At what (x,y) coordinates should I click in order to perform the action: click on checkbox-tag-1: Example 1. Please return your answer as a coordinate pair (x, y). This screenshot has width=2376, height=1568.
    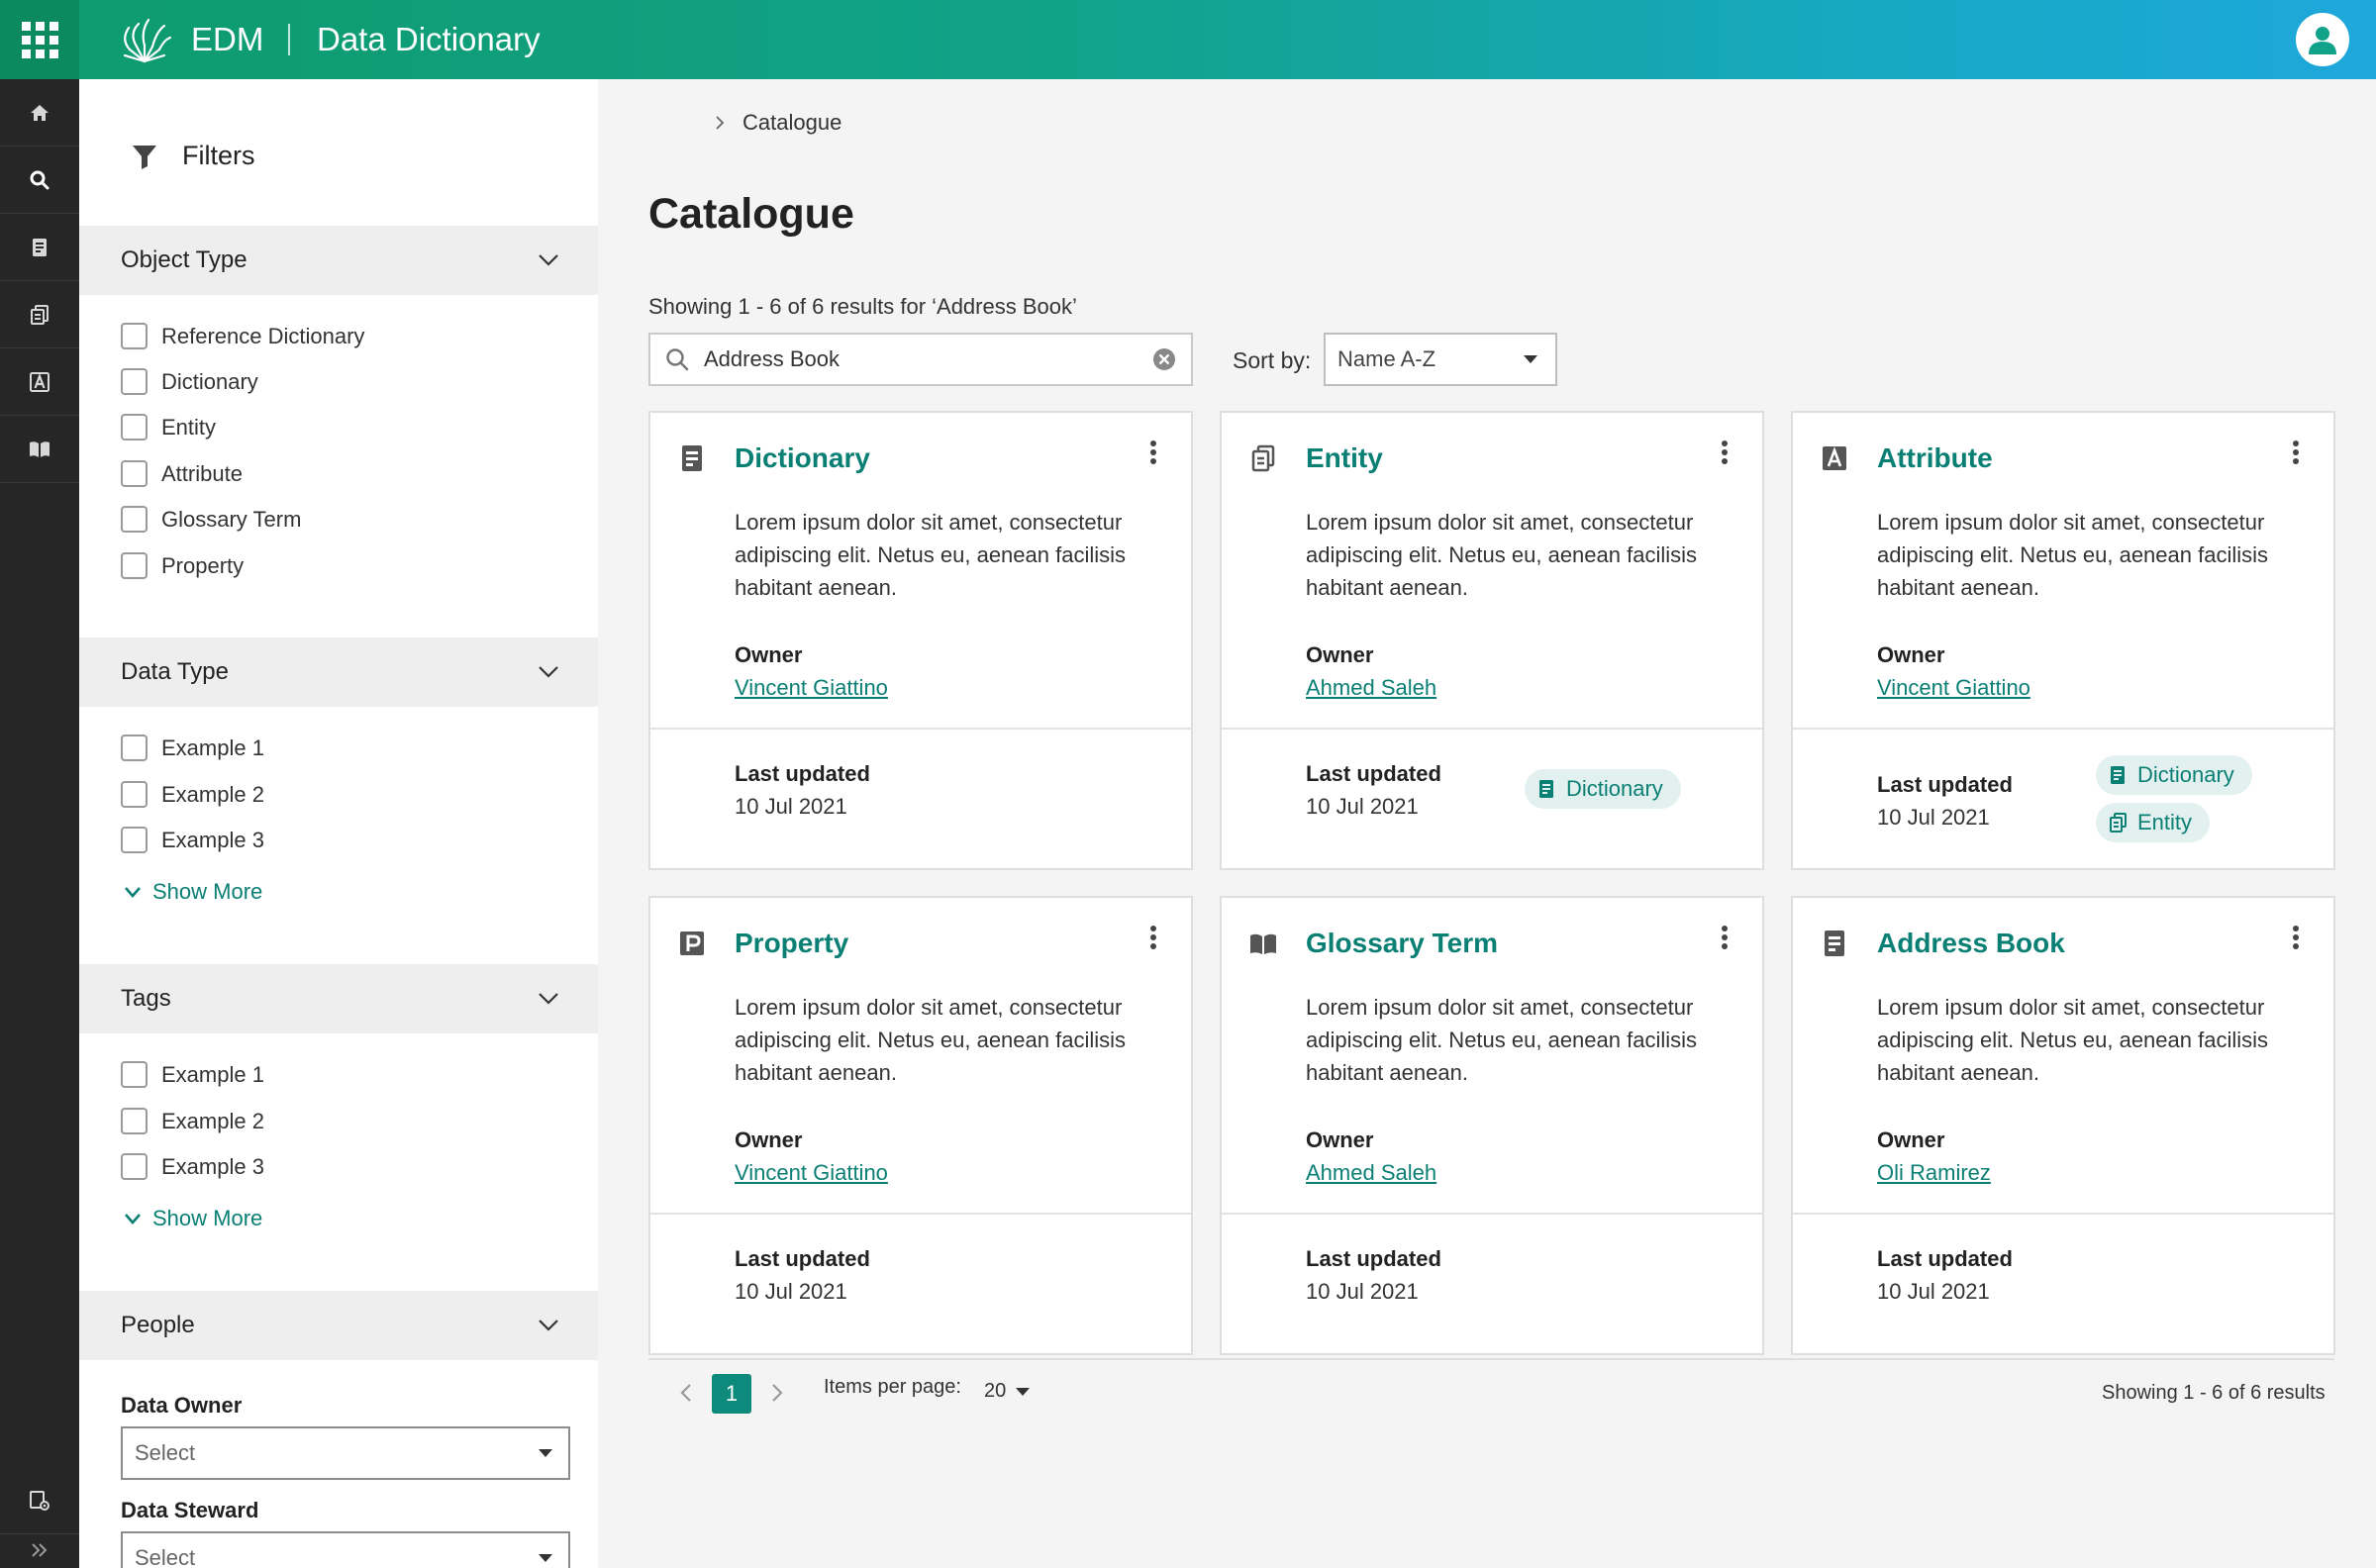
    Looking at the image, I should click on (192, 1074).